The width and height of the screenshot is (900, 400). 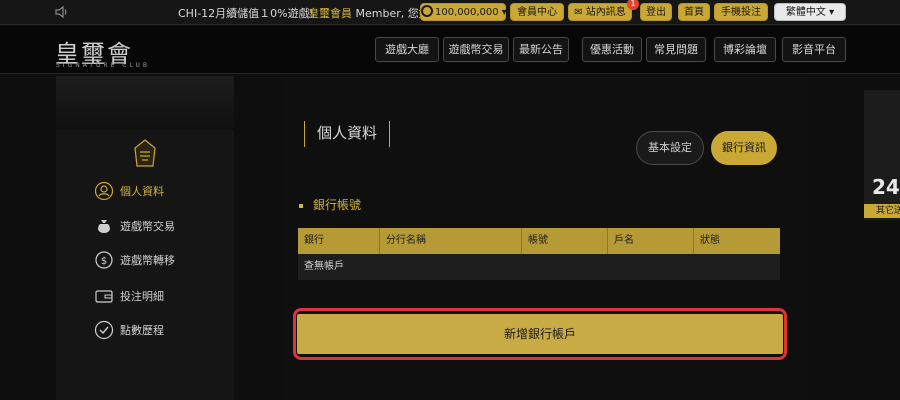 What do you see at coordinates (104, 296) in the screenshot?
I see `wallet-icon` at bounding box center [104, 296].